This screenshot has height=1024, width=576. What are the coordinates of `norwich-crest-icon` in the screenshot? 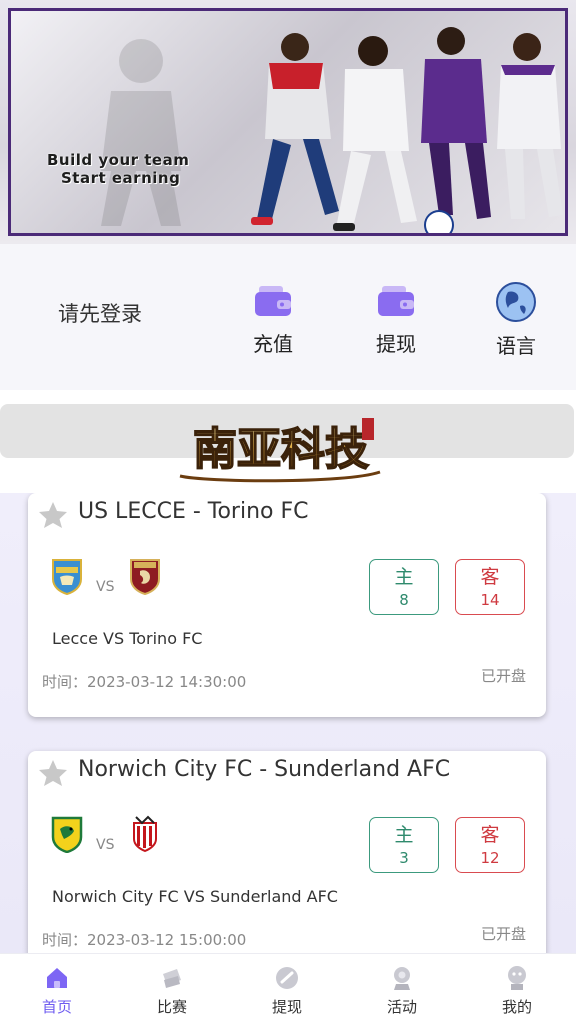 It's located at (67, 834).